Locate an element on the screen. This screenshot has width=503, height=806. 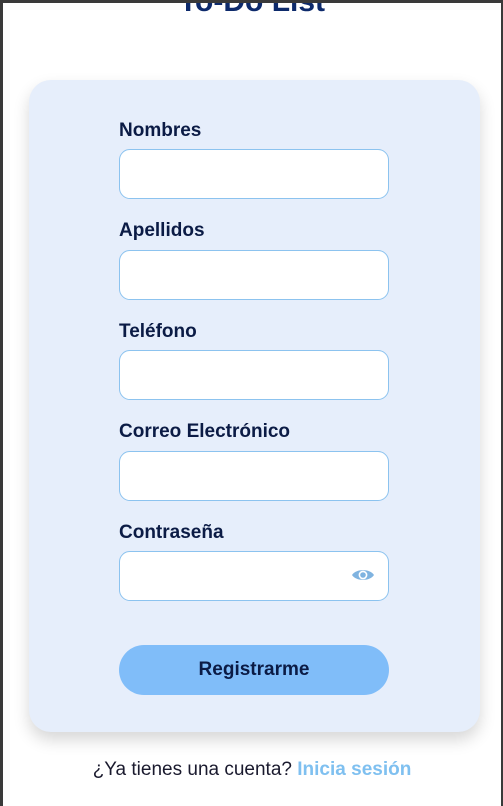
login-prompt: ¿Ya tienes una cuenta? Inicia sesión is located at coordinates (252, 770).